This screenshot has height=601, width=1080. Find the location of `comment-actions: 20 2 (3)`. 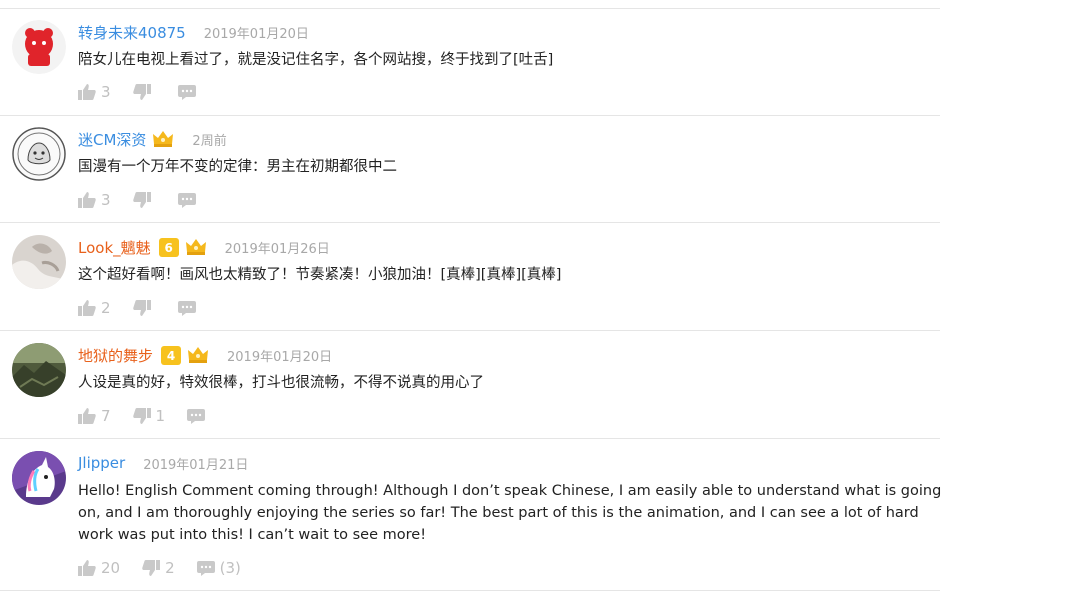

comment-actions: 20 2 (3) is located at coordinates (170, 568).